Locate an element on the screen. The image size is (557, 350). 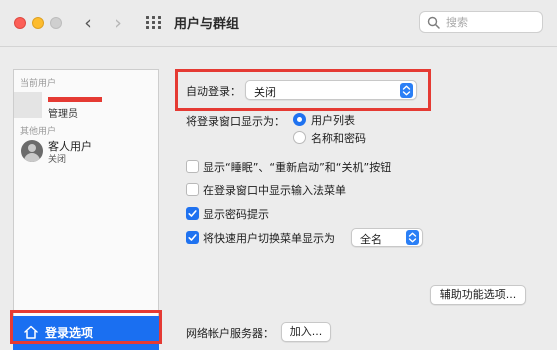
checkbox-fast-user-switch is located at coordinates (192, 237).